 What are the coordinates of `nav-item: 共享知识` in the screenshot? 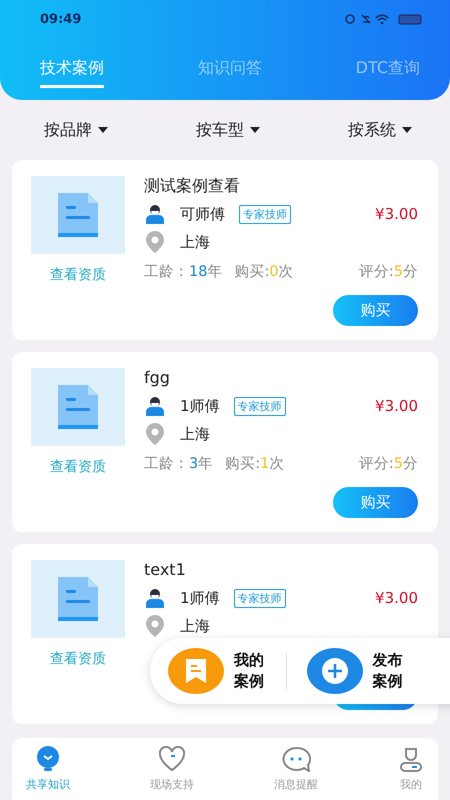 It's located at (48, 769).